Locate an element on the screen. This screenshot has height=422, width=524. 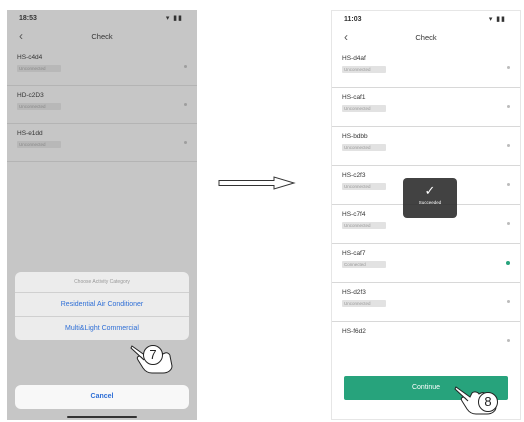
device-name: HS-c2f3 is located at coordinates (354, 175).